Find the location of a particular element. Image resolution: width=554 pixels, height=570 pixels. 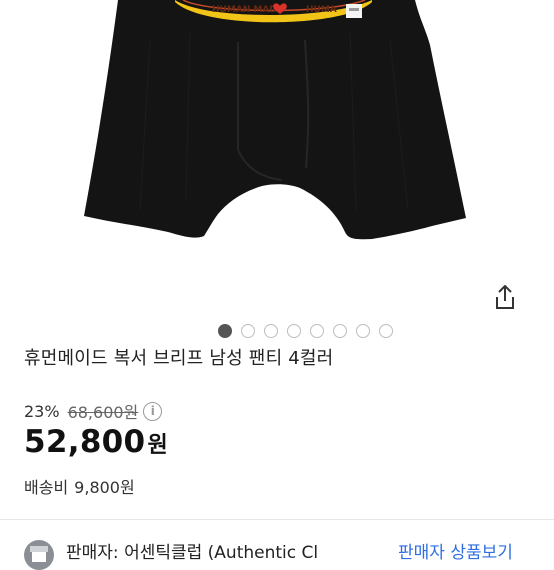

seller-products-link: 판매자 상품보기 is located at coordinates (455, 550).